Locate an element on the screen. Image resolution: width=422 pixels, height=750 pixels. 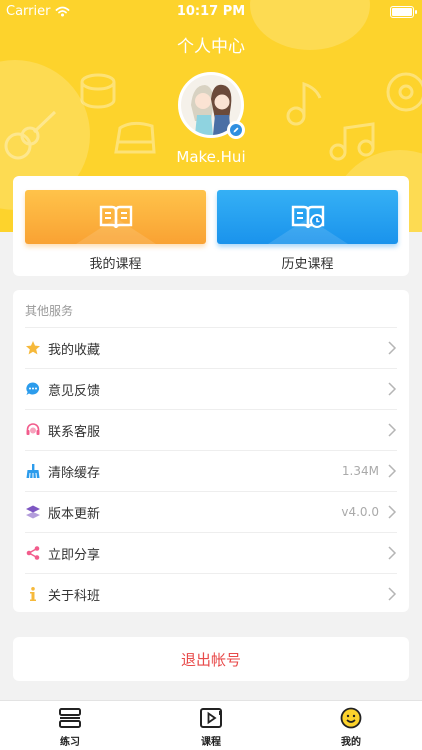
service-label: 版本更新 is located at coordinates (74, 514).